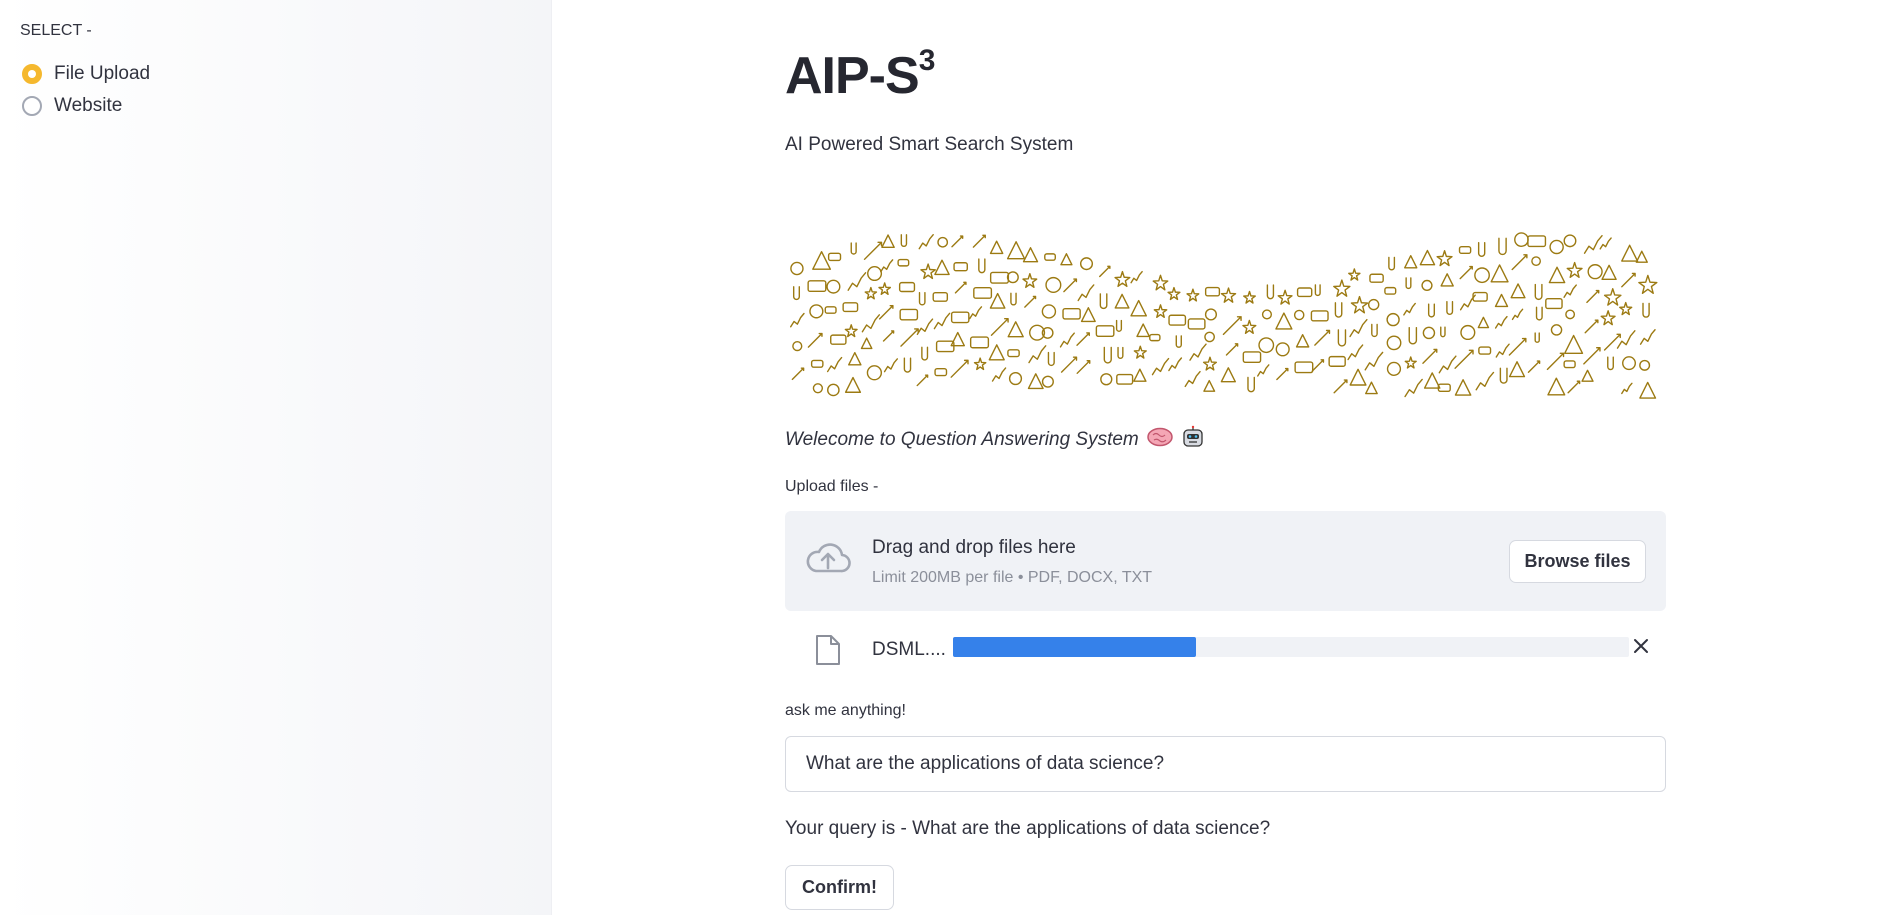 This screenshot has height=915, width=1897. Describe the element at coordinates (1225, 764) in the screenshot. I see `query-input` at that location.